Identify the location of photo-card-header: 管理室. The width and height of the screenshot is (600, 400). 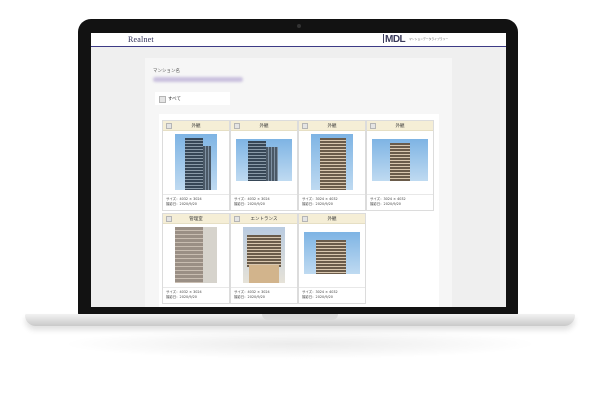
(196, 219).